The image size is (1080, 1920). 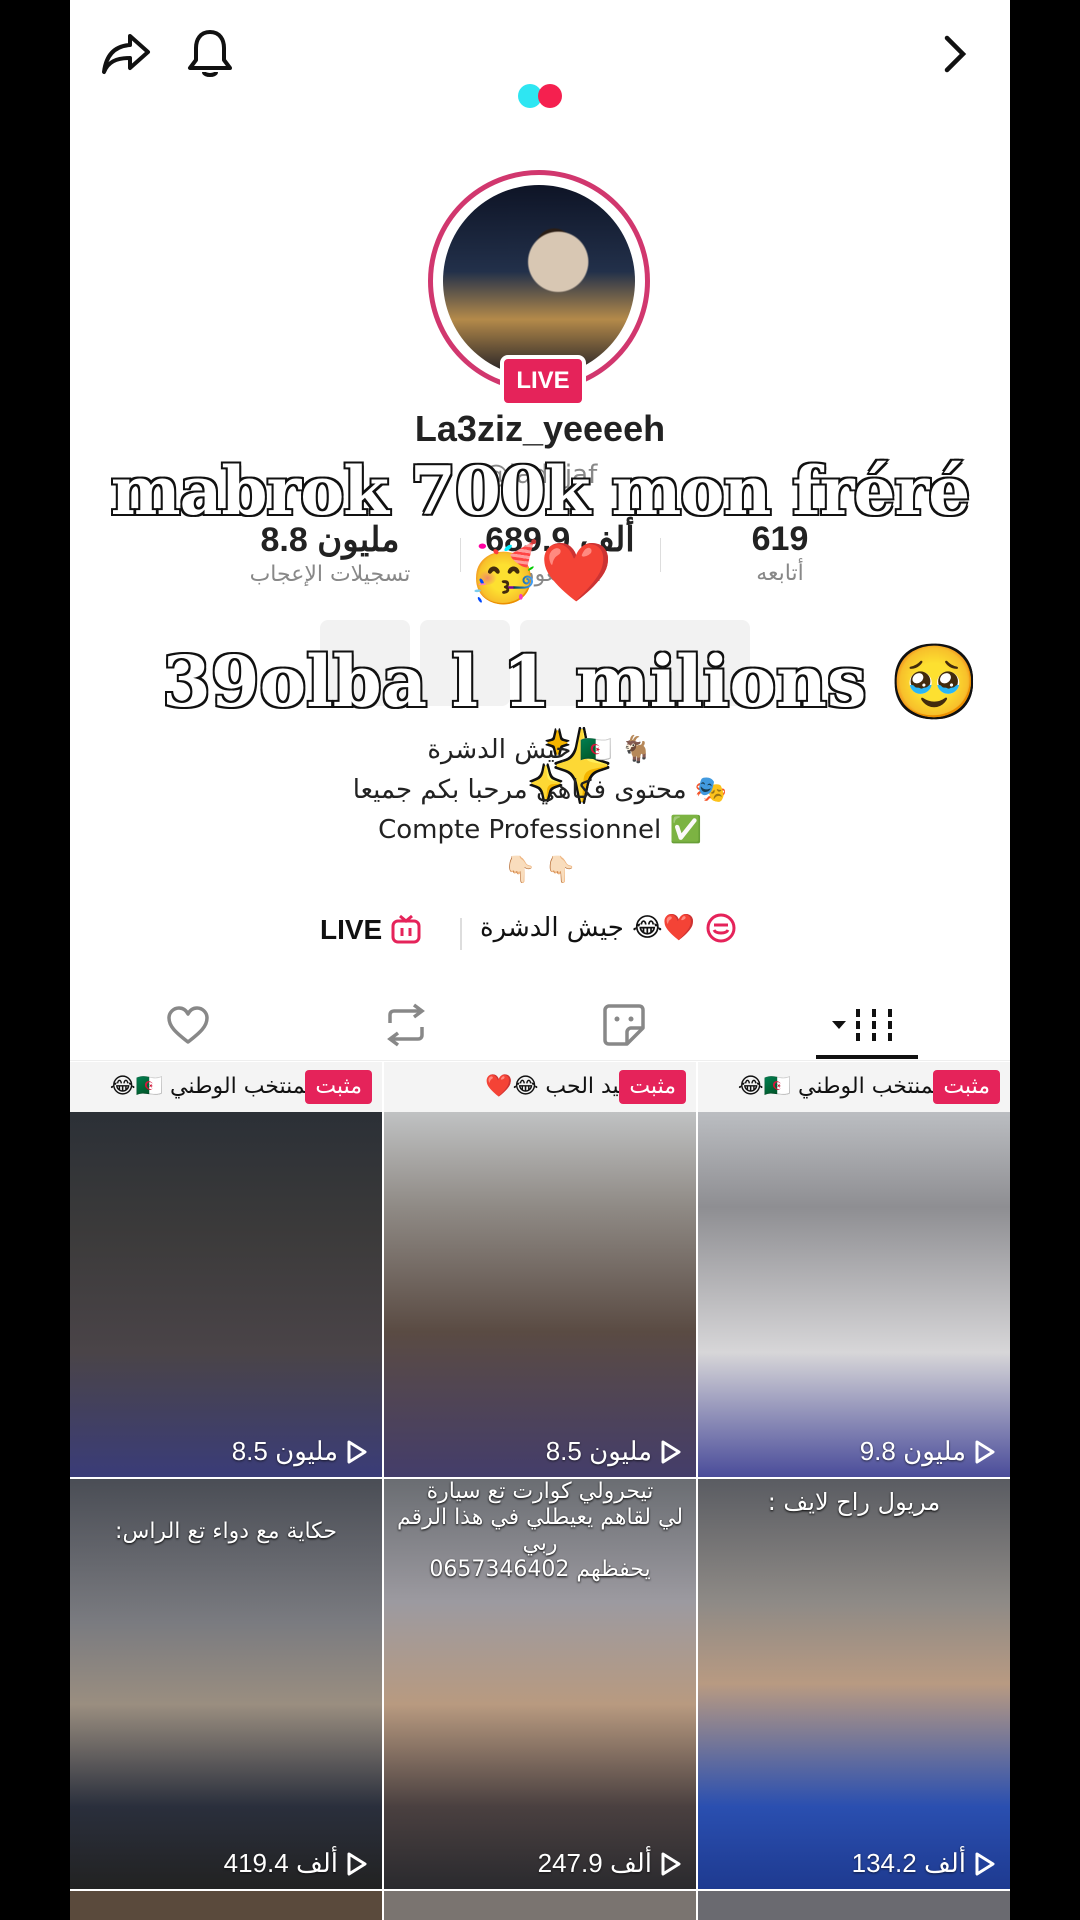 I want to click on tab-favorites, so click(x=623, y=1025).